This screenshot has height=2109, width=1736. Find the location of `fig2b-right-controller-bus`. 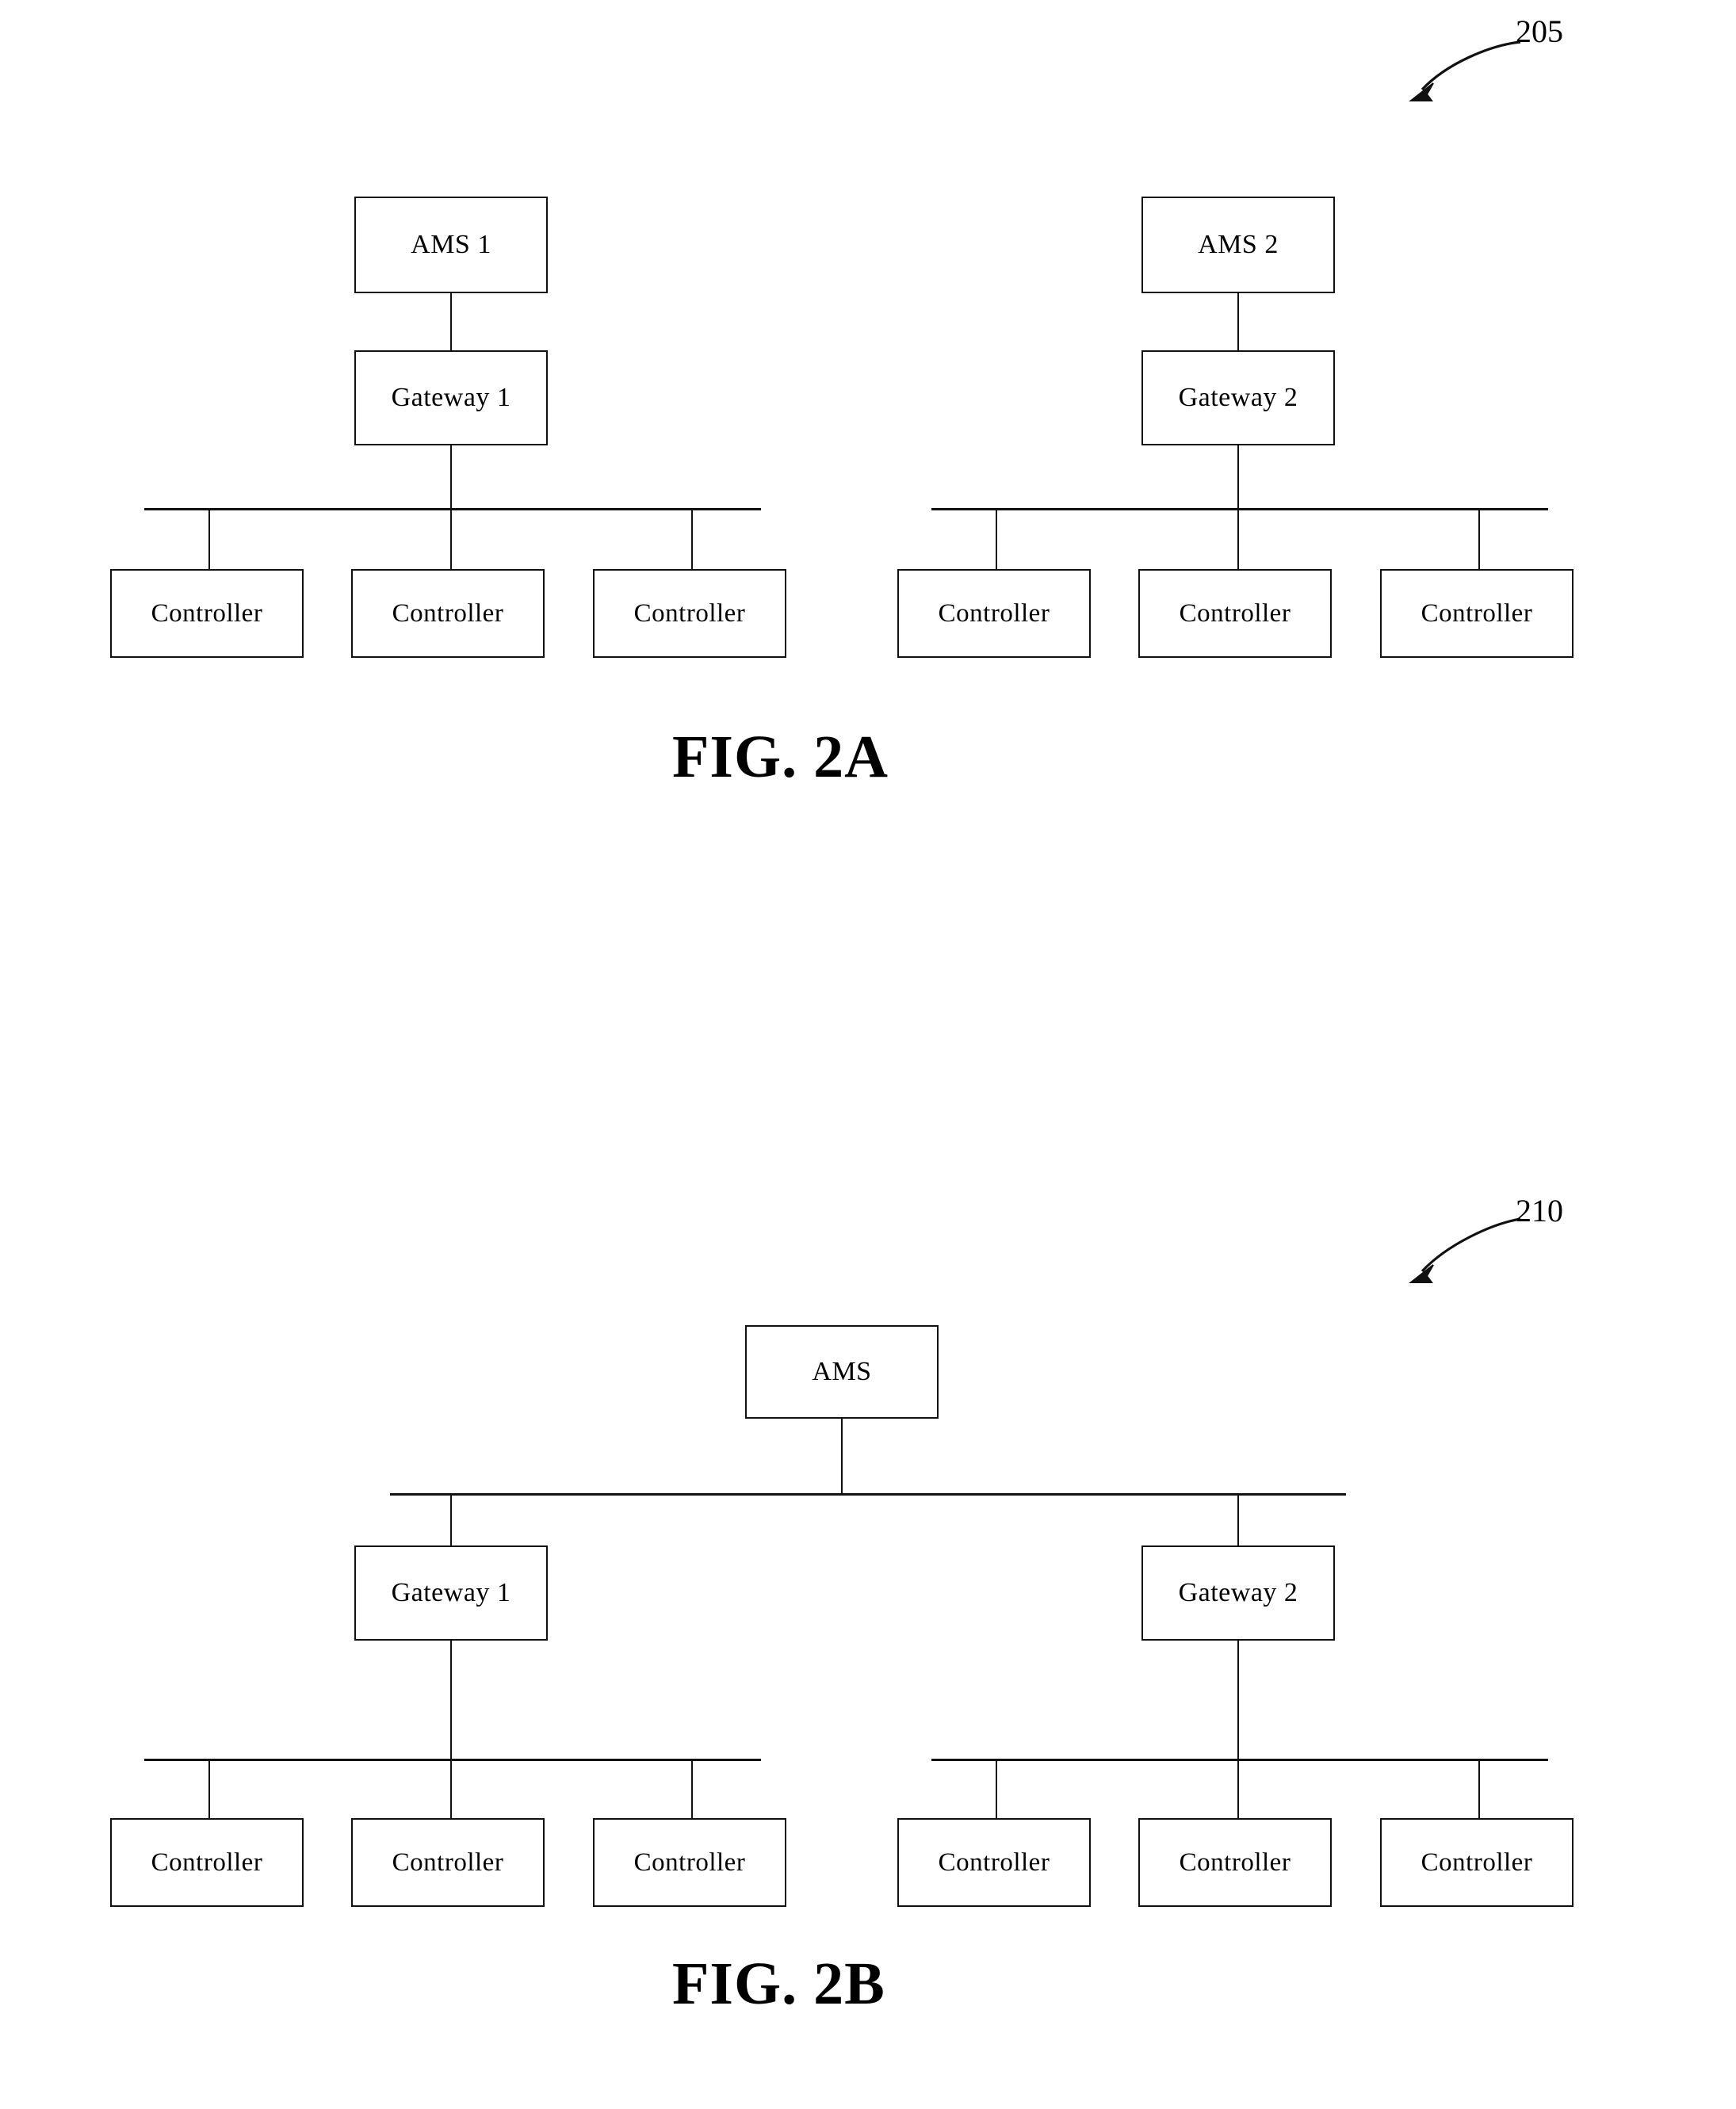

fig2b-right-controller-bus is located at coordinates (1239, 1760).